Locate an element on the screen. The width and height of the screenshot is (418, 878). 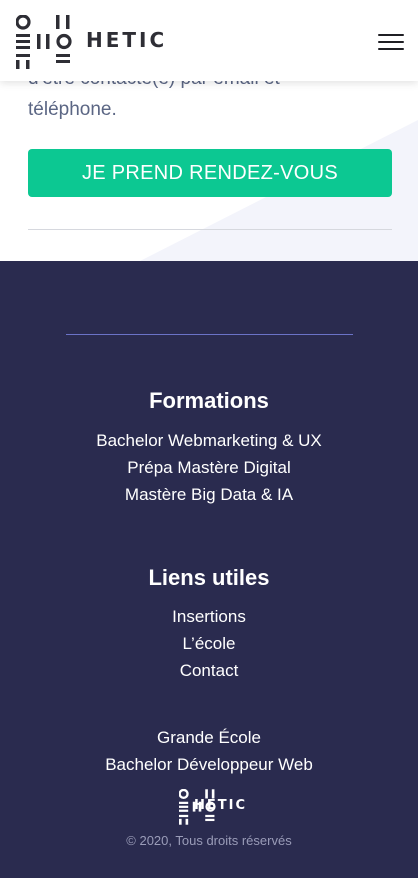
footer-hetic-logo: HETIC is located at coordinates (200, 806).